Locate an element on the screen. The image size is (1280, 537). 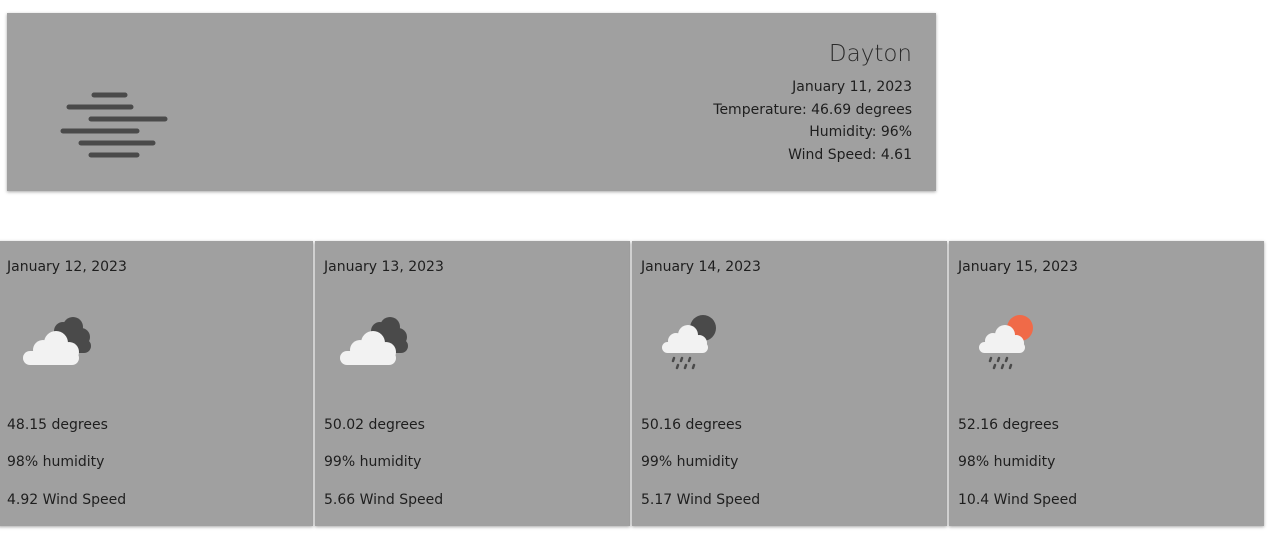
current-wind-speed: Wind Speed: 4.61 is located at coordinates (850, 154).